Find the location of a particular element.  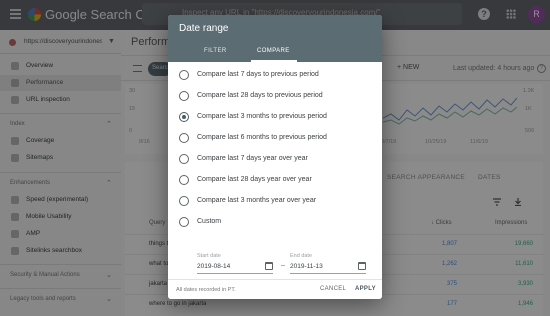

option-last-6-months-previous: Compare last 6 months to previous period is located at coordinates (275, 138).